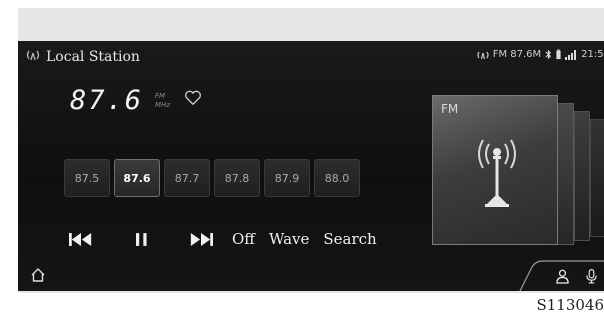 This screenshot has width=604, height=318. What do you see at coordinates (93, 56) in the screenshot?
I see `page-title: Local Station` at bounding box center [93, 56].